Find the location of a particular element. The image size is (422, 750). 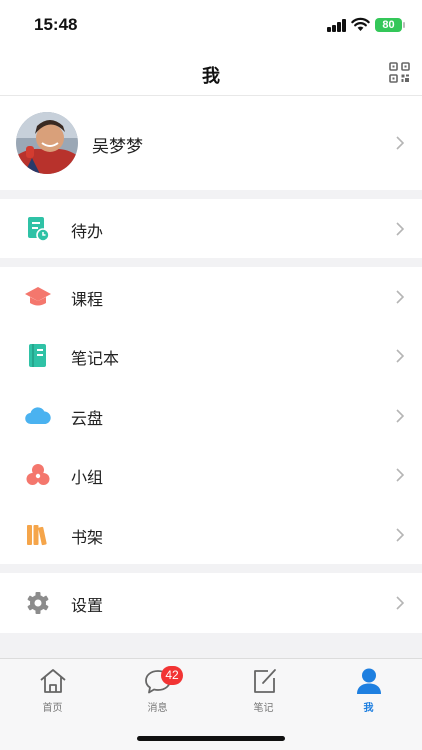

home-indicator is located at coordinates (211, 738).